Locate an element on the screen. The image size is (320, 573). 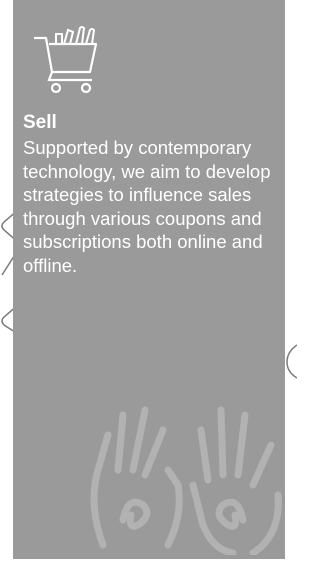
right-carousel-edge is located at coordinates (291, 345).